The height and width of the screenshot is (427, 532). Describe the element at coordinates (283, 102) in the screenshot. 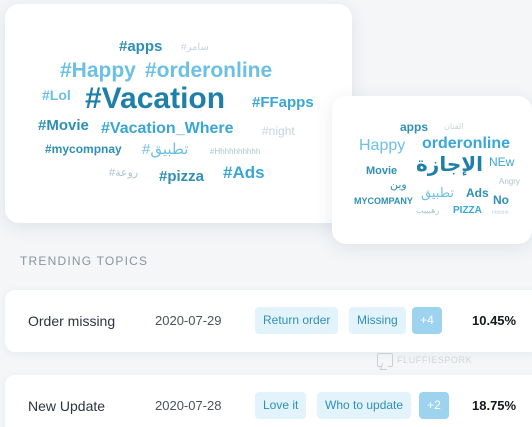

I see `cloud-word: #FFapps` at that location.